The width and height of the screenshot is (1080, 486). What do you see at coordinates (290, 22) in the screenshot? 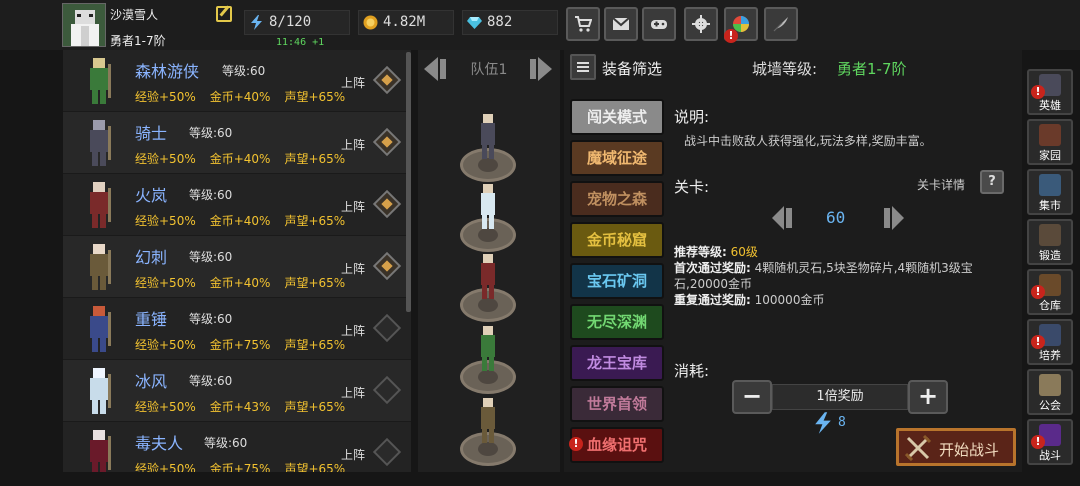
I see `energy-value: 8/120` at bounding box center [290, 22].